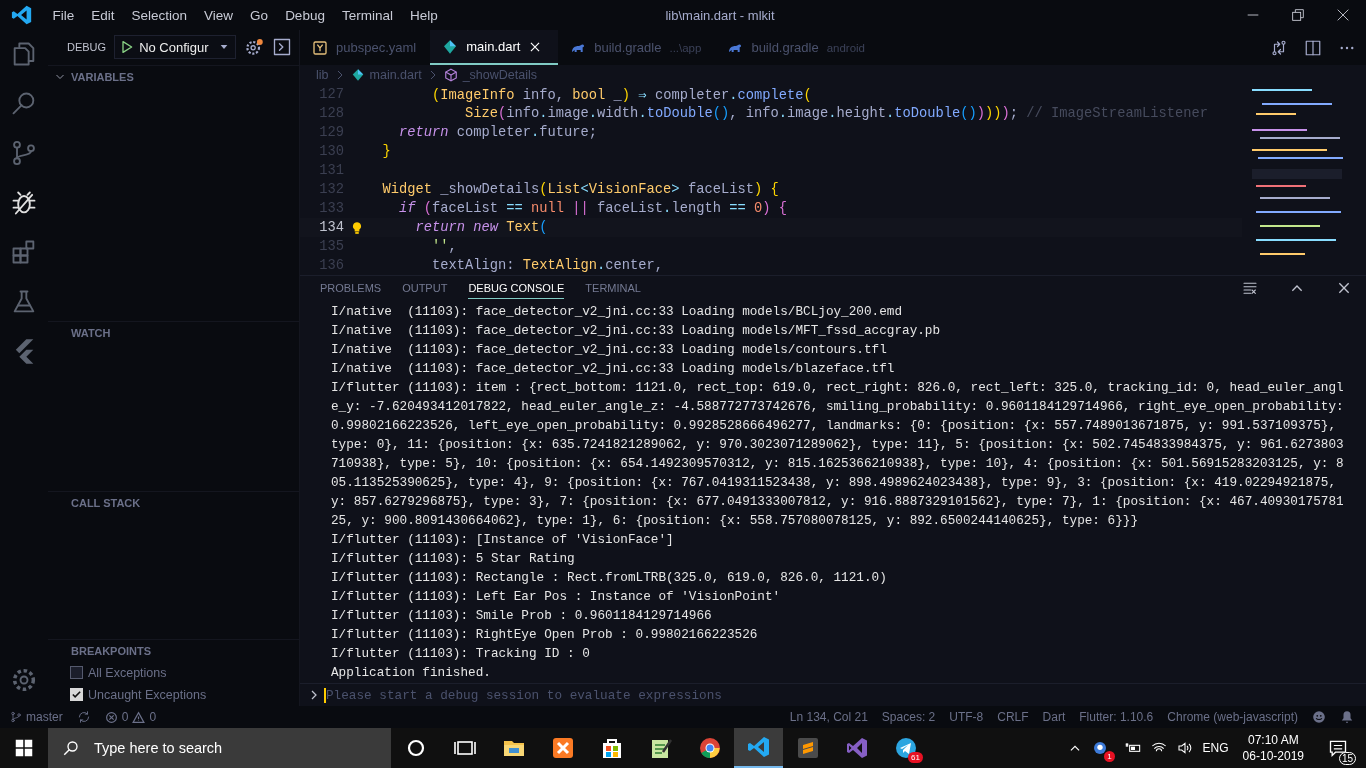 The image size is (1366, 768). What do you see at coordinates (461, 654) in the screenshot?
I see `console-line: I/flutter (11103): Tracking ID : 0` at bounding box center [461, 654].